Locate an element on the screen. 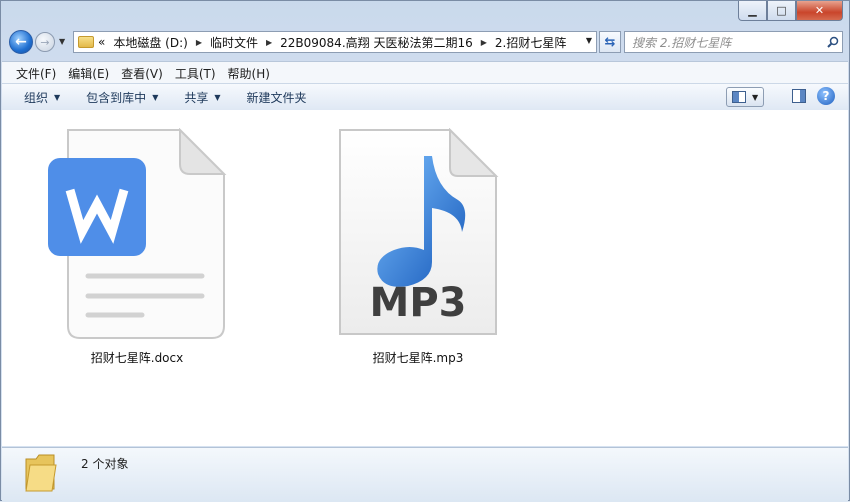  include-in-library-button: 包含到库中 ▼ is located at coordinates (122, 97).